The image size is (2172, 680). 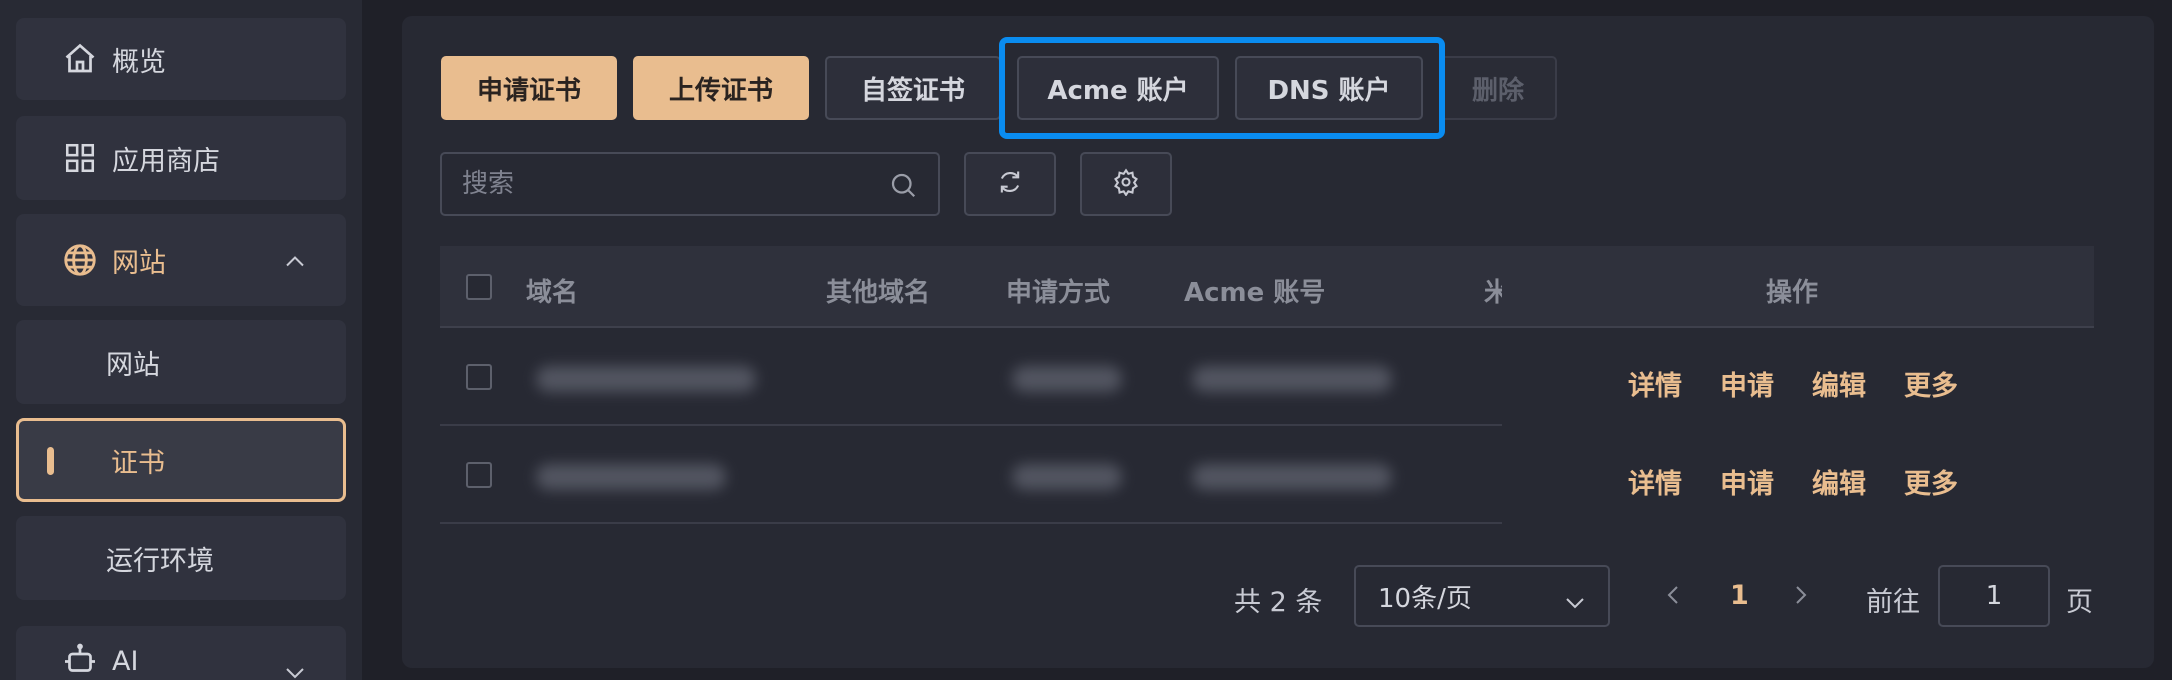 I want to click on apply-certificate-button: 申请证书, so click(x=529, y=88).